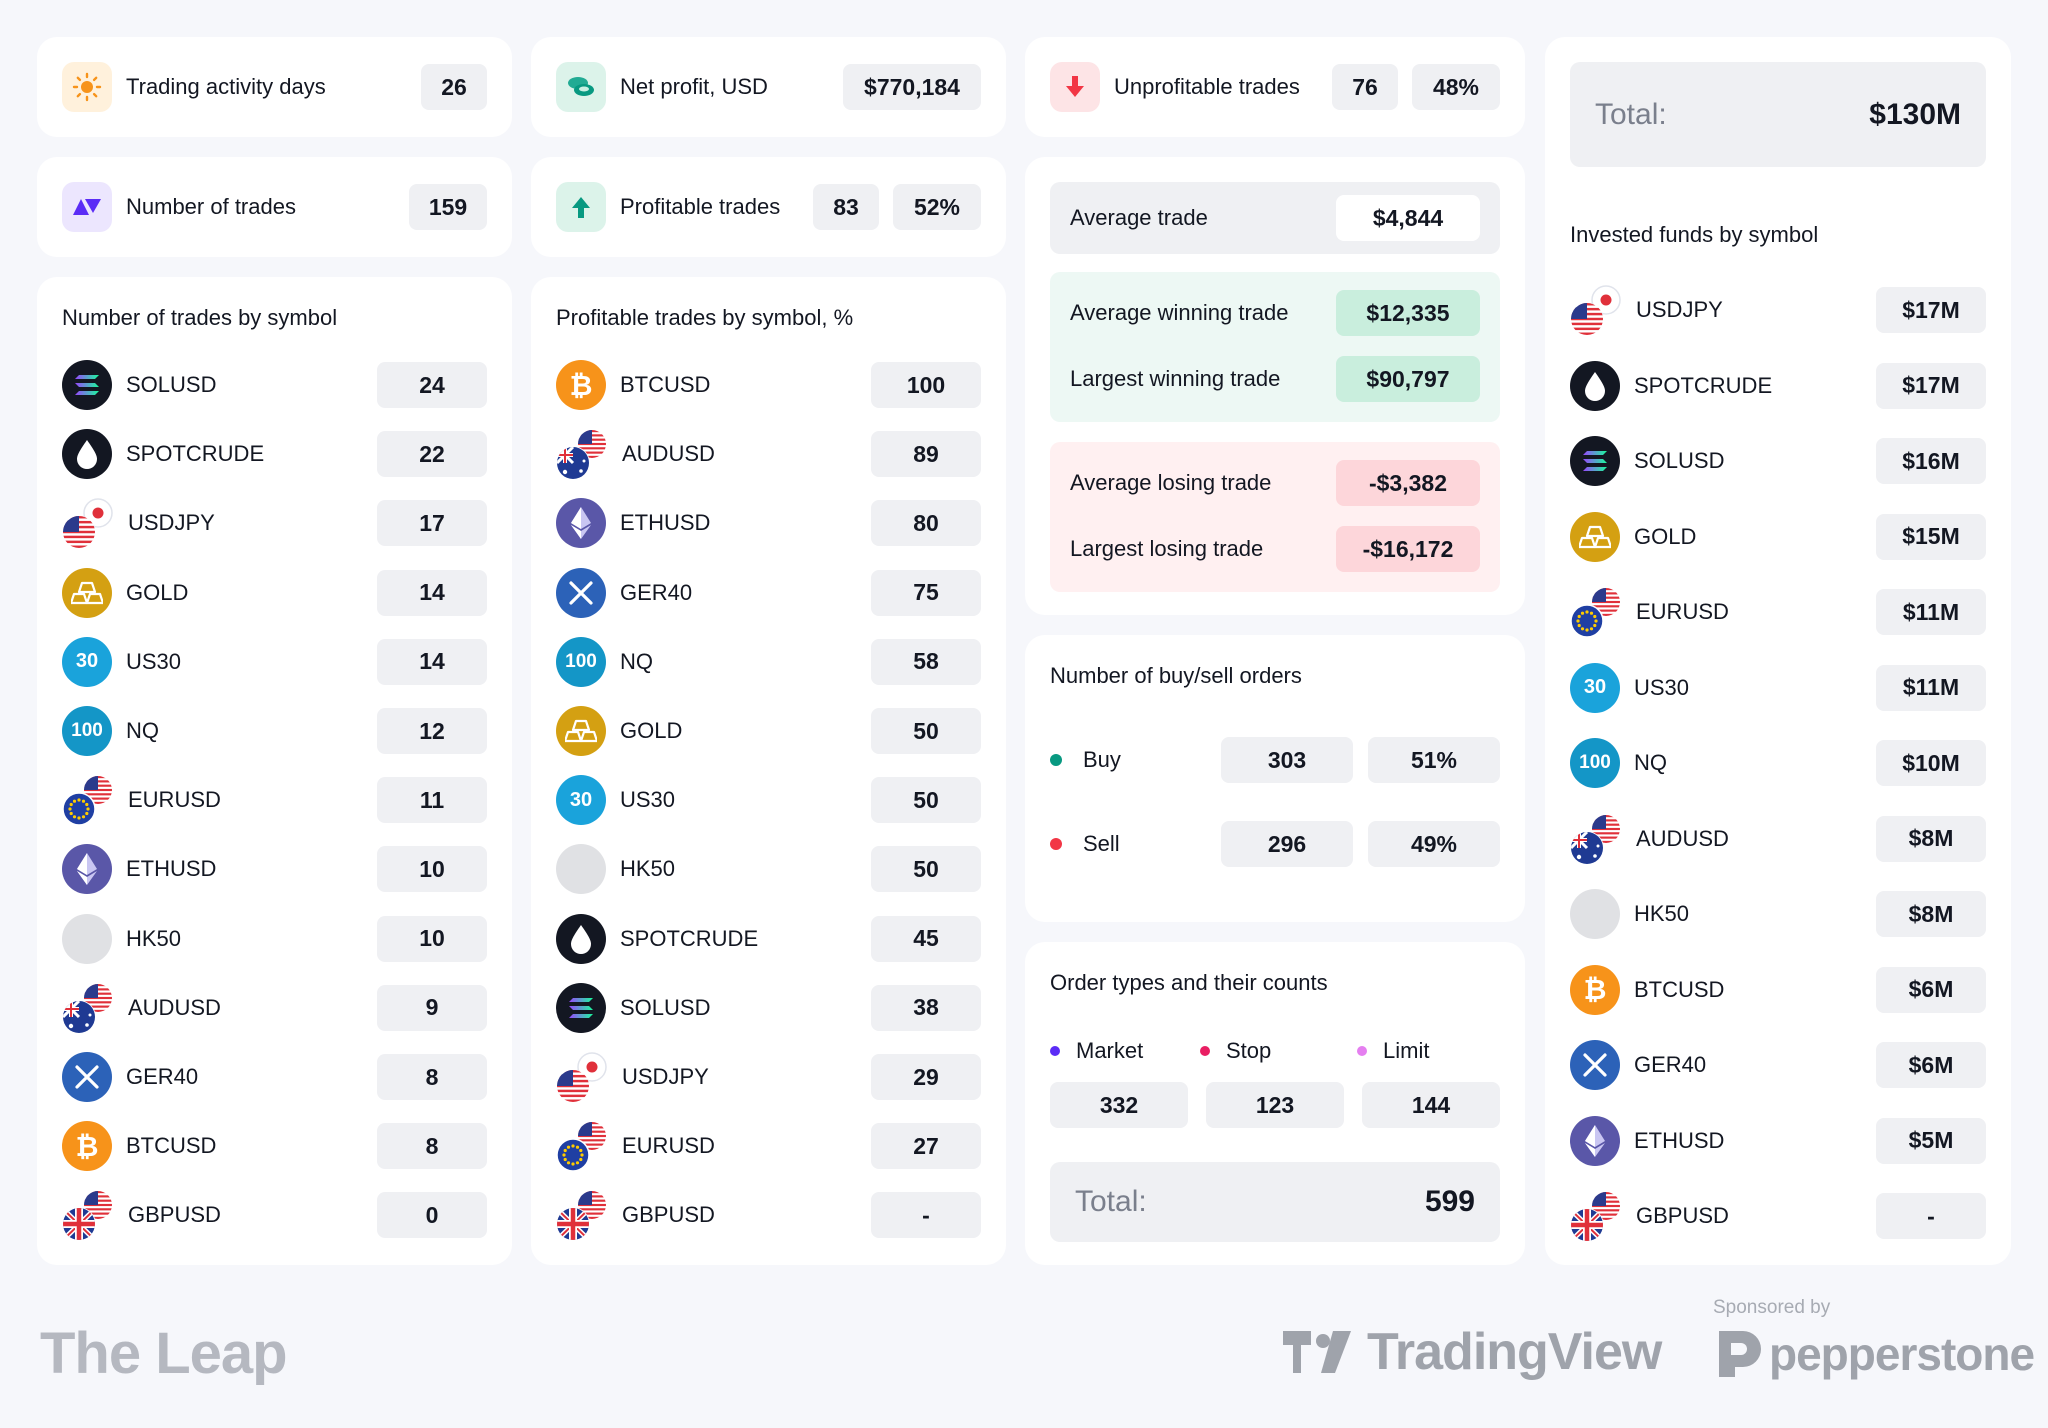 The image size is (2048, 1428). I want to click on symbol-name: SPOTCRUDE, so click(689, 938).